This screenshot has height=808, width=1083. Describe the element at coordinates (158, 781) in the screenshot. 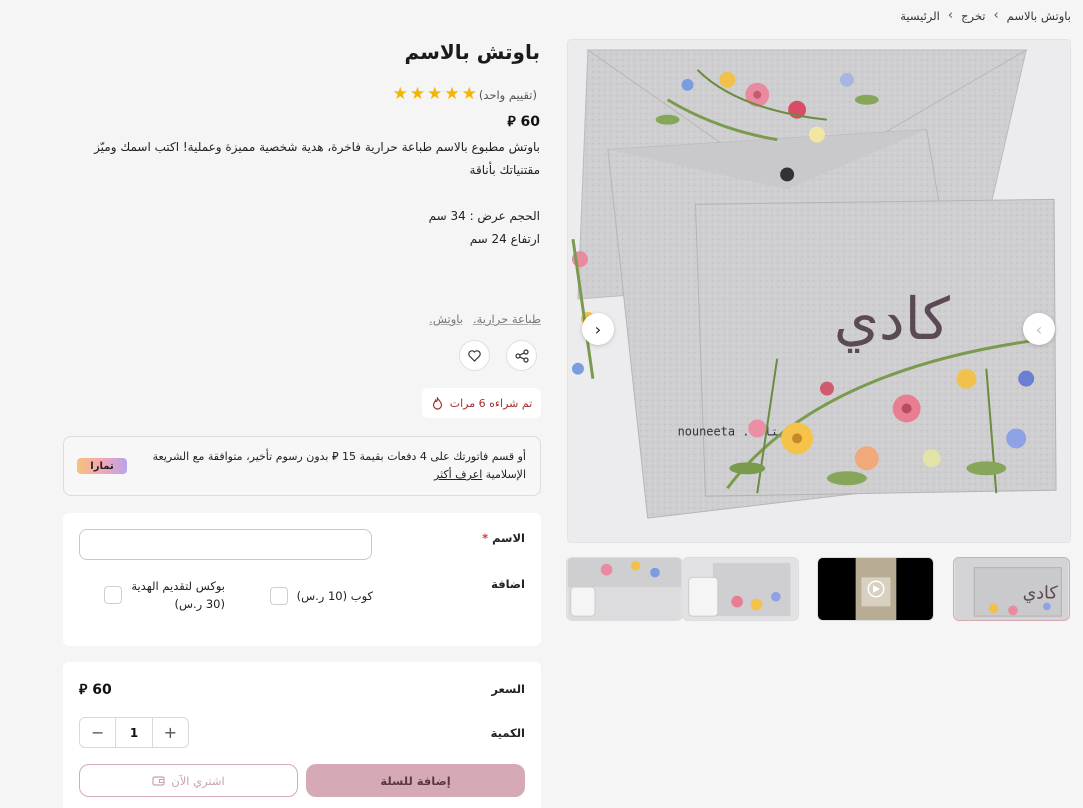

I see `wallet-icon` at that location.